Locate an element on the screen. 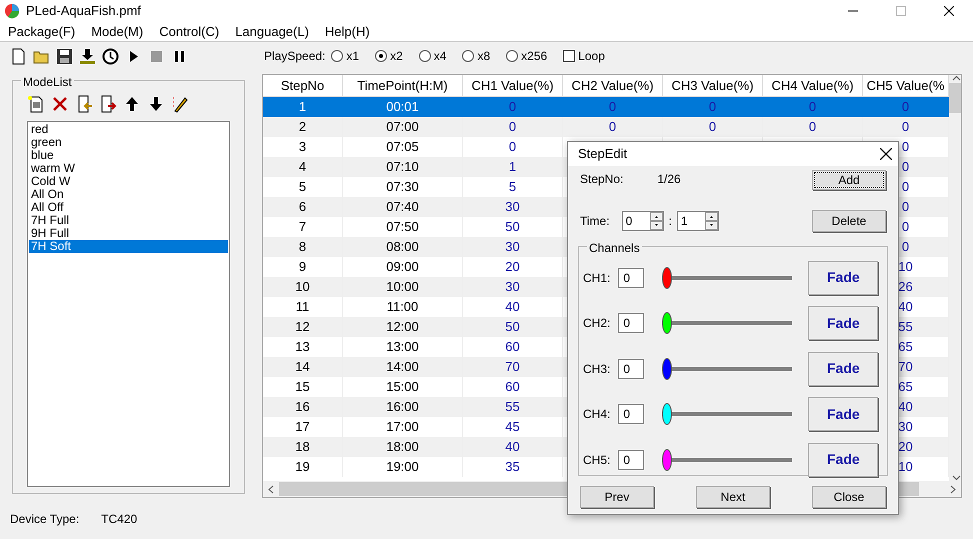 Image resolution: width=973 pixels, height=539 pixels. table-cell-text: 11:00 is located at coordinates (402, 307).